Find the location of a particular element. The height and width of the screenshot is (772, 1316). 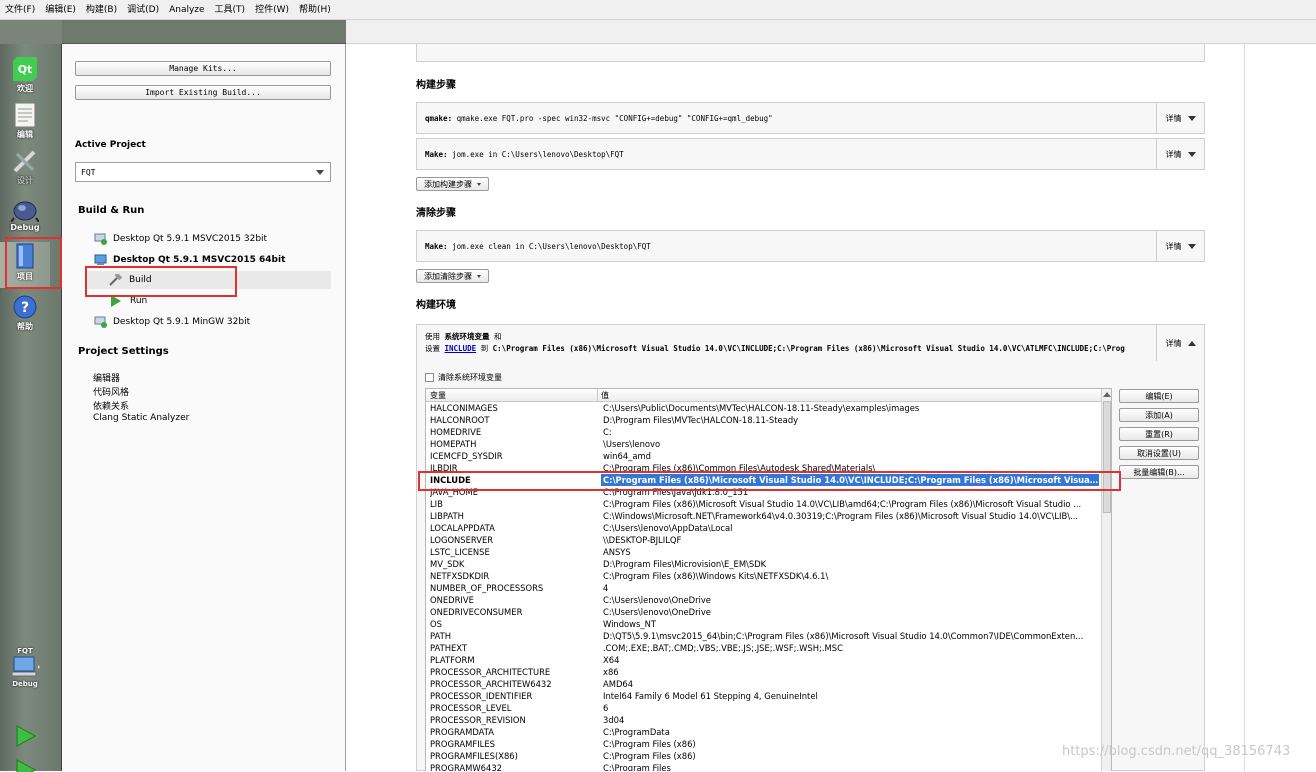

menu-edit: 编辑(E) is located at coordinates (60, 10).